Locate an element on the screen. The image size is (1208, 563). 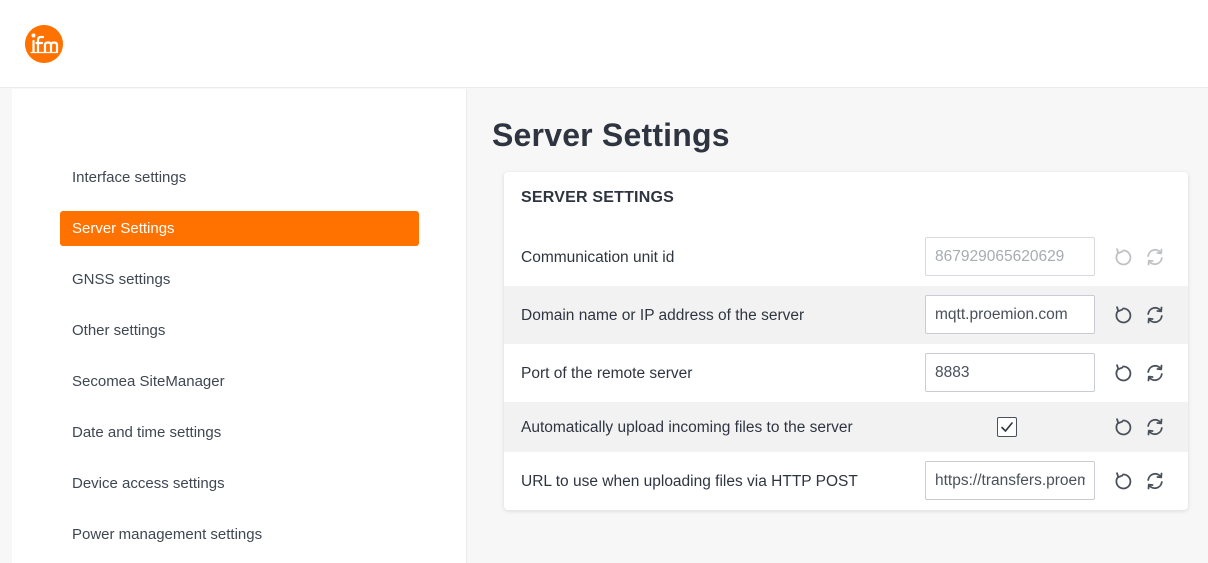
auto-upload-checkbox is located at coordinates (1007, 427).